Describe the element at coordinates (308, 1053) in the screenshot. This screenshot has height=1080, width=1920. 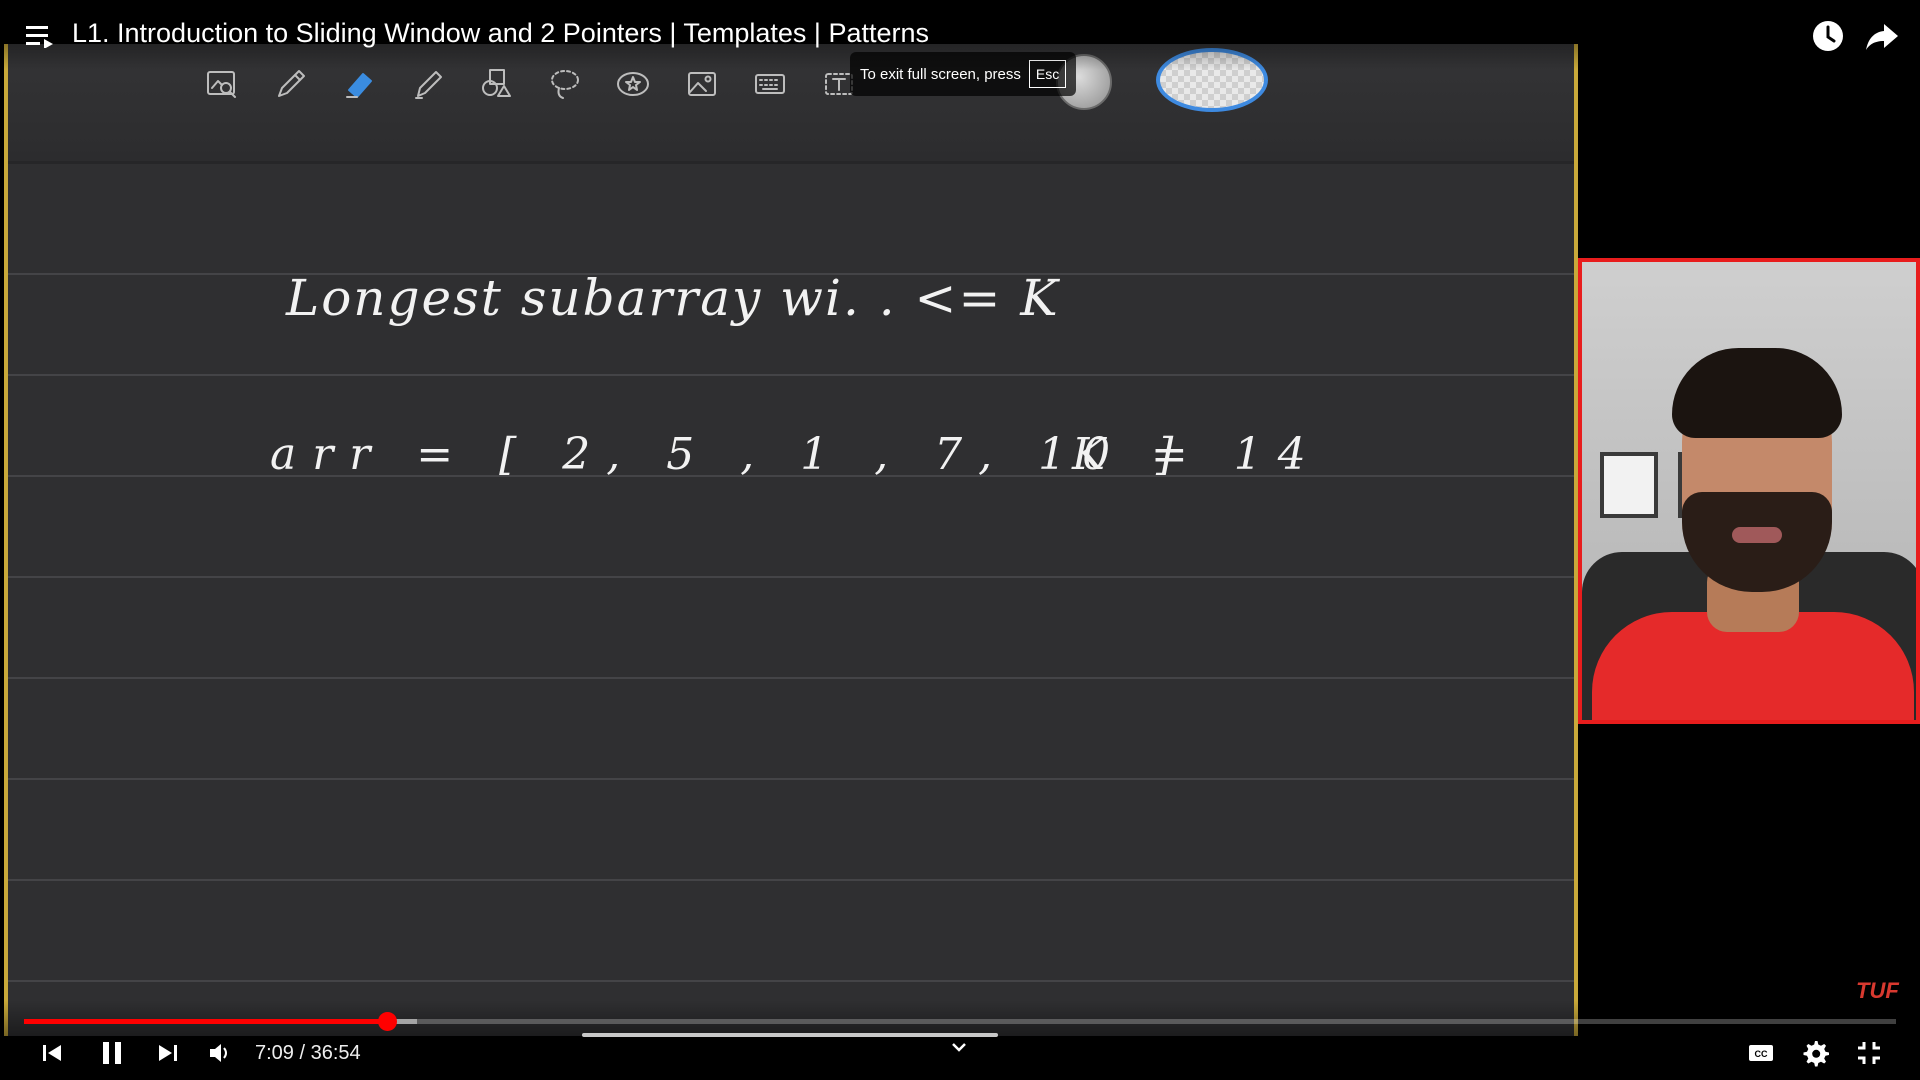
I see `time-display: 7:09 / 36:54` at that location.